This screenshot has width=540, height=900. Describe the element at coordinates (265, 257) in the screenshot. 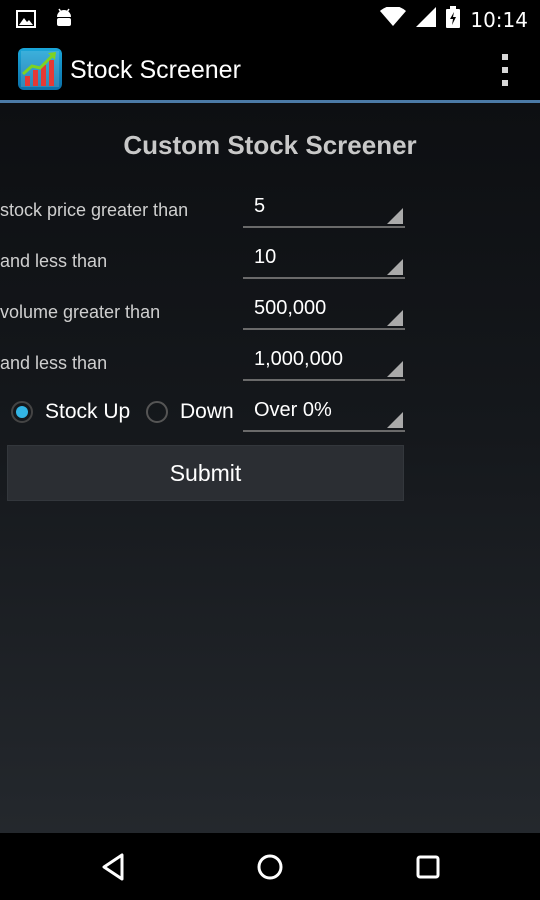

I see `price-max-value: 10` at that location.